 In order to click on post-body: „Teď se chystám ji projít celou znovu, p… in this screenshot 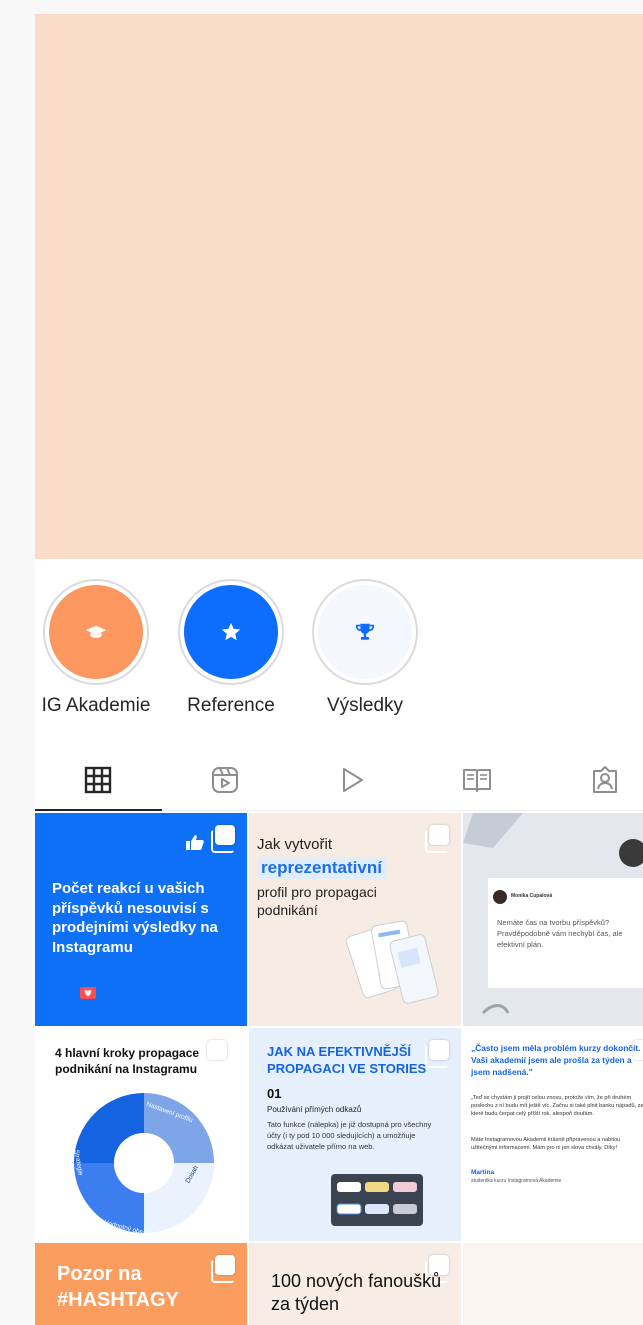, I will do `click(557, 1106)`.